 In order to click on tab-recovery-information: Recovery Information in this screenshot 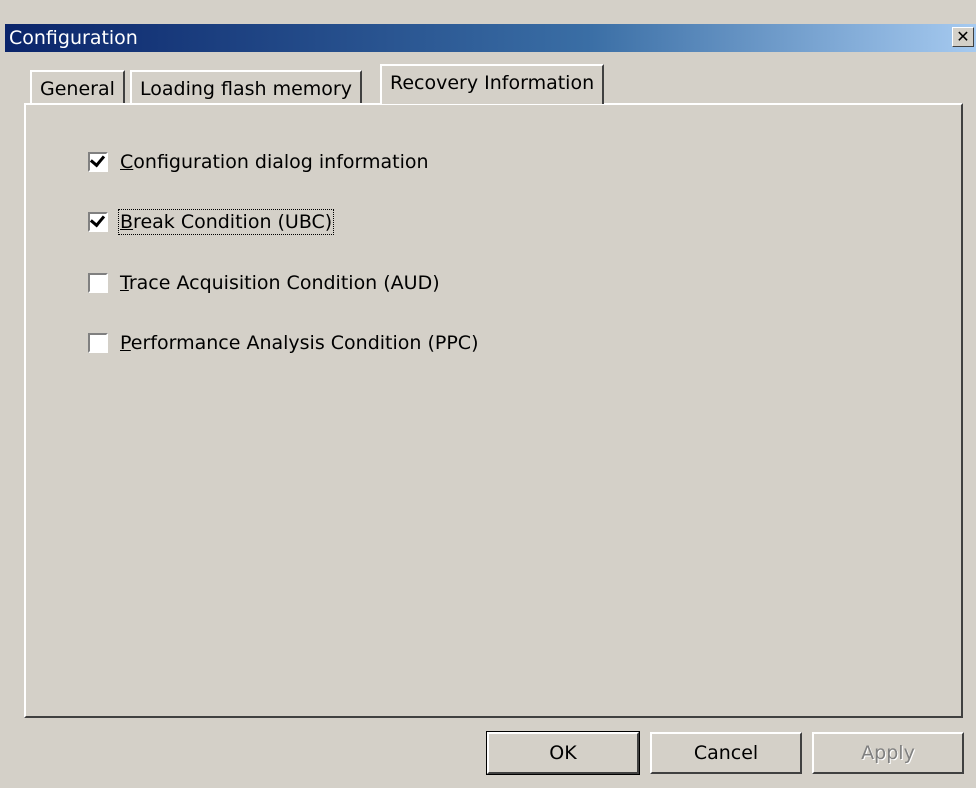, I will do `click(492, 84)`.